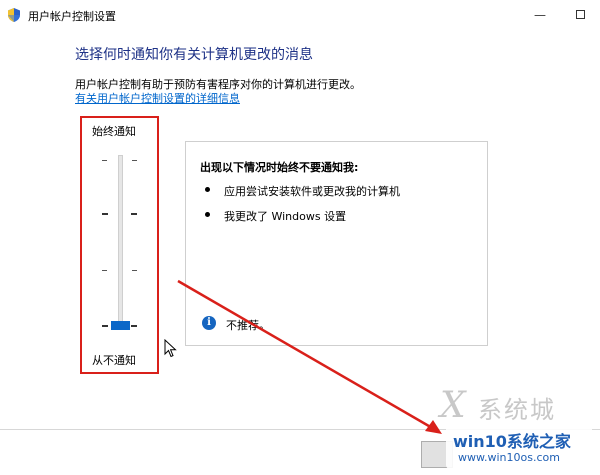  I want to click on watermark-brand: 系统城, so click(517, 410).